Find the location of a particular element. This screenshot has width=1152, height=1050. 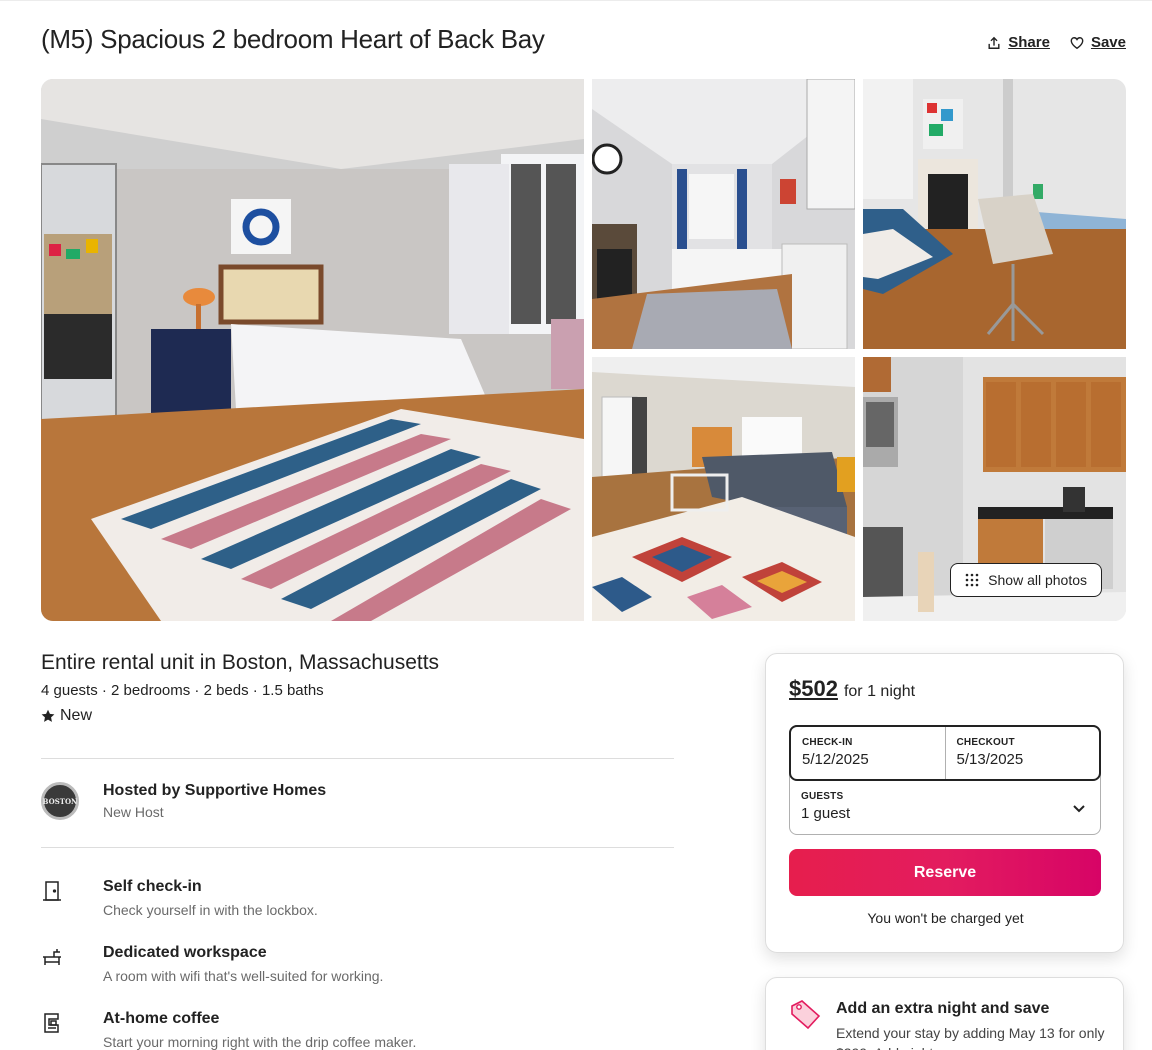

guests-value: 1 guest is located at coordinates (826, 813).